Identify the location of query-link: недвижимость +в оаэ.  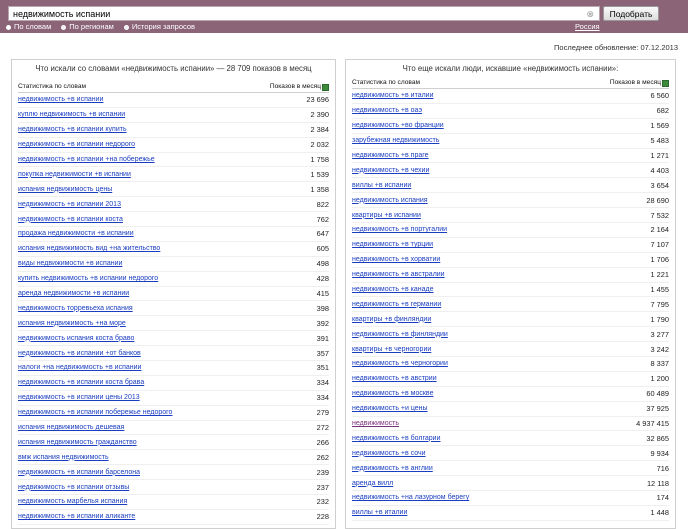
(387, 110).